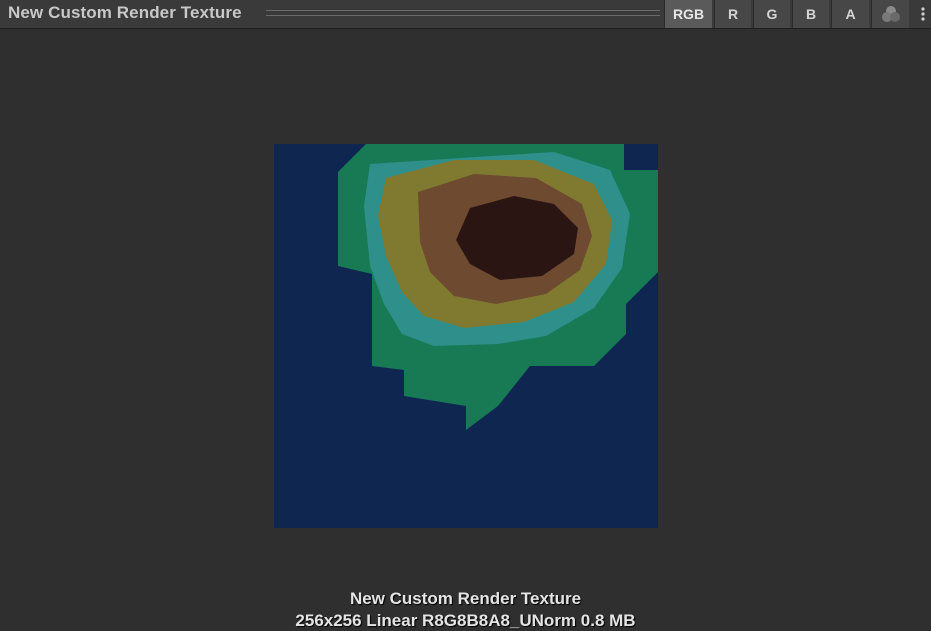  I want to click on more-options-button, so click(922, 14).